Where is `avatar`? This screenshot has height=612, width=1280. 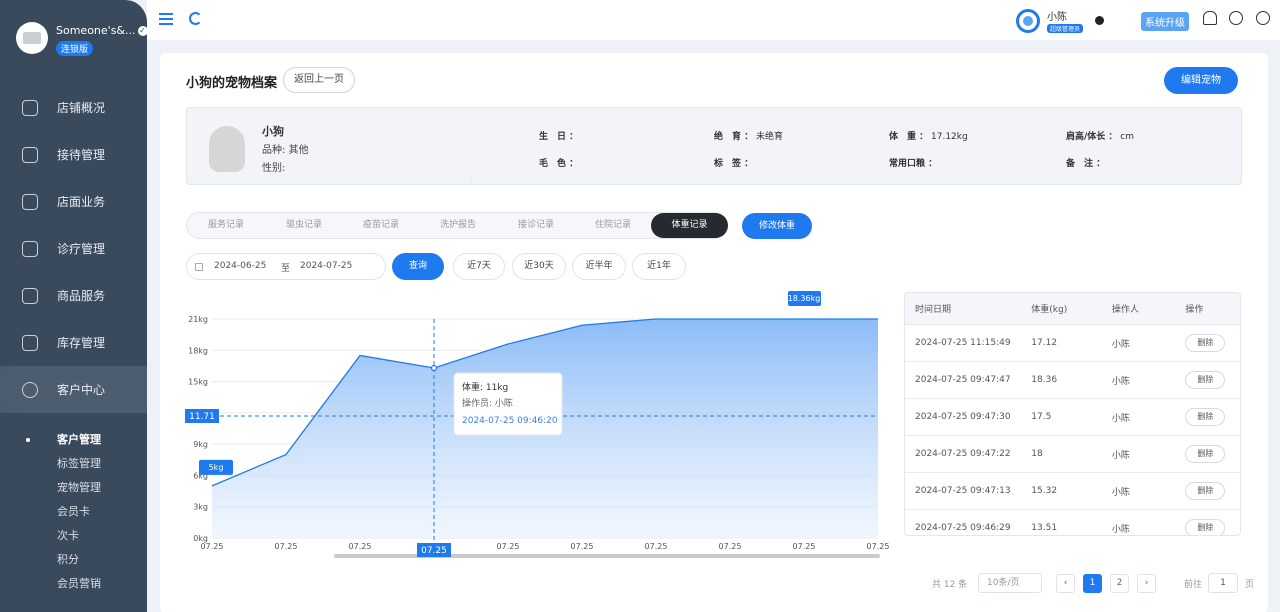 avatar is located at coordinates (1028, 20).